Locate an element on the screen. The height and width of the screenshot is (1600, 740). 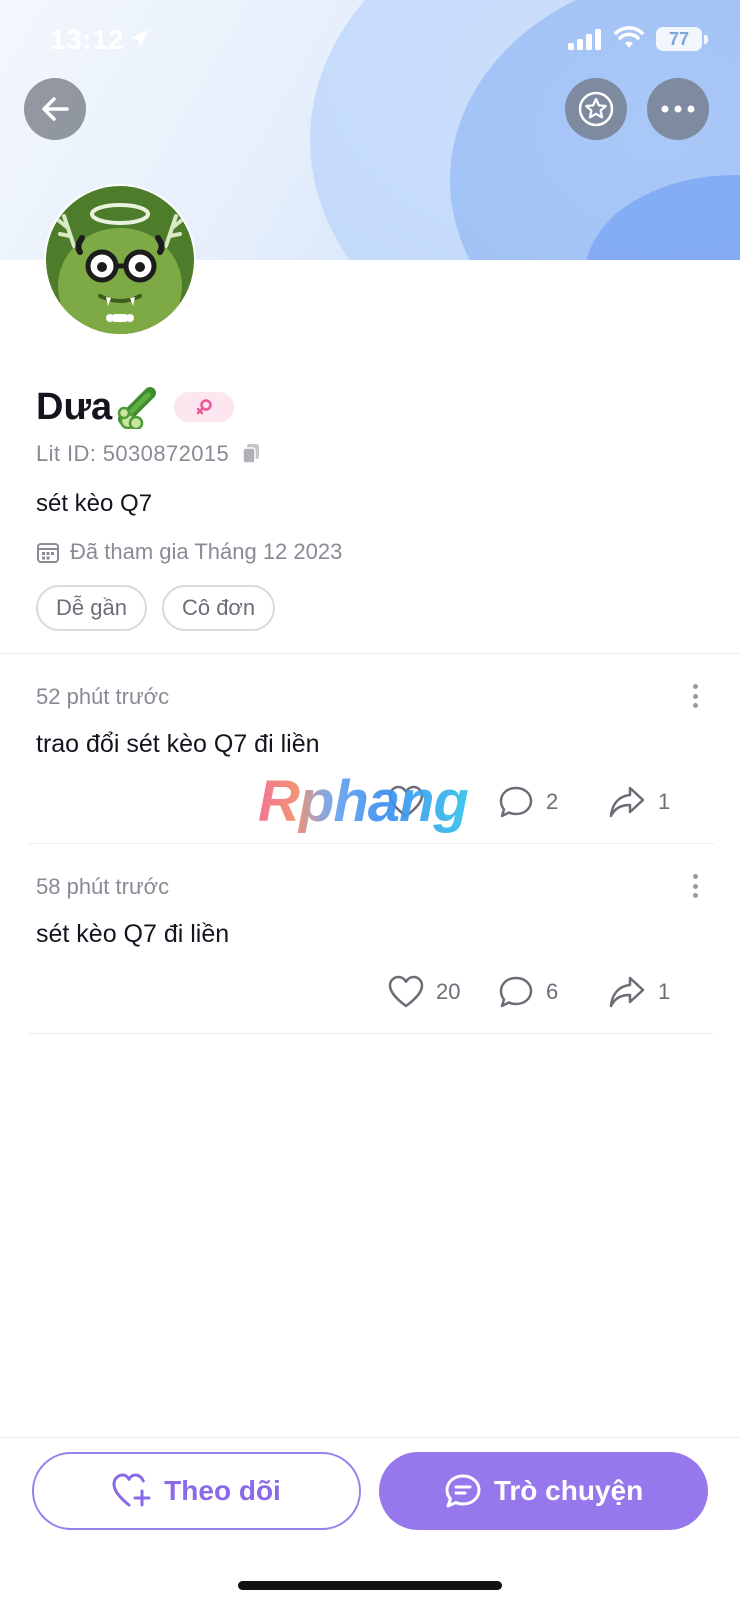
post-time: 58 phút trước is located at coordinates (103, 886).